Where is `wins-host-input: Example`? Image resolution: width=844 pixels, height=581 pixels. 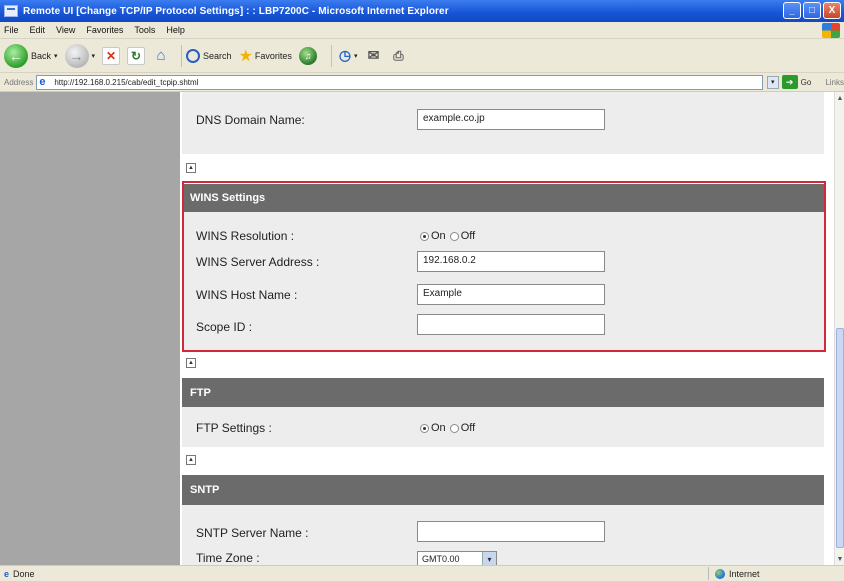 wins-host-input: Example is located at coordinates (511, 294).